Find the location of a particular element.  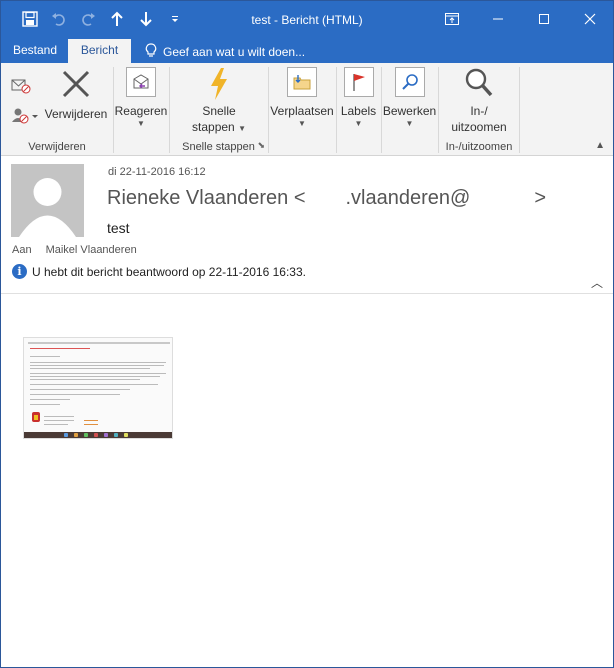

group-tags: Labels ▼ is located at coordinates (358, 109).